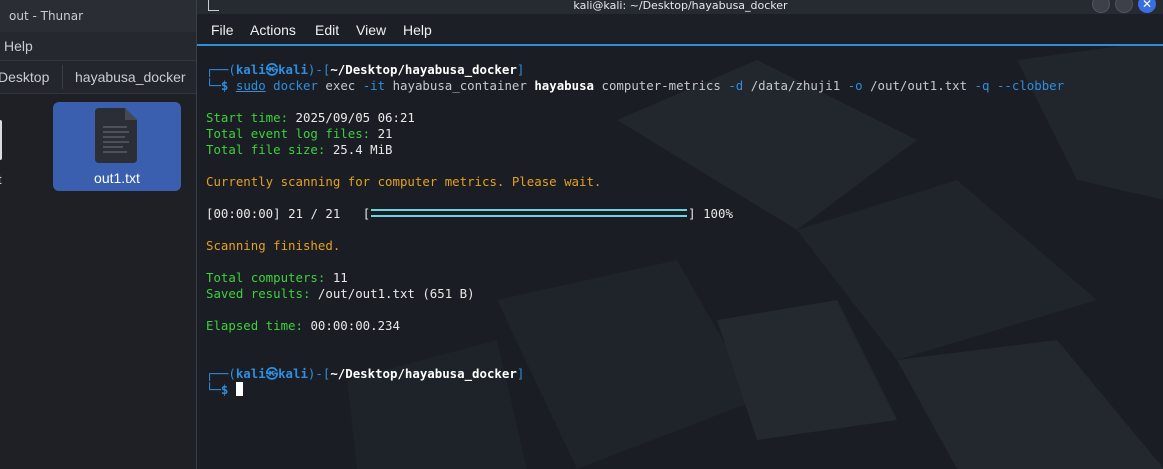  What do you see at coordinates (1, 179) in the screenshot?
I see `partial-file-label: t` at bounding box center [1, 179].